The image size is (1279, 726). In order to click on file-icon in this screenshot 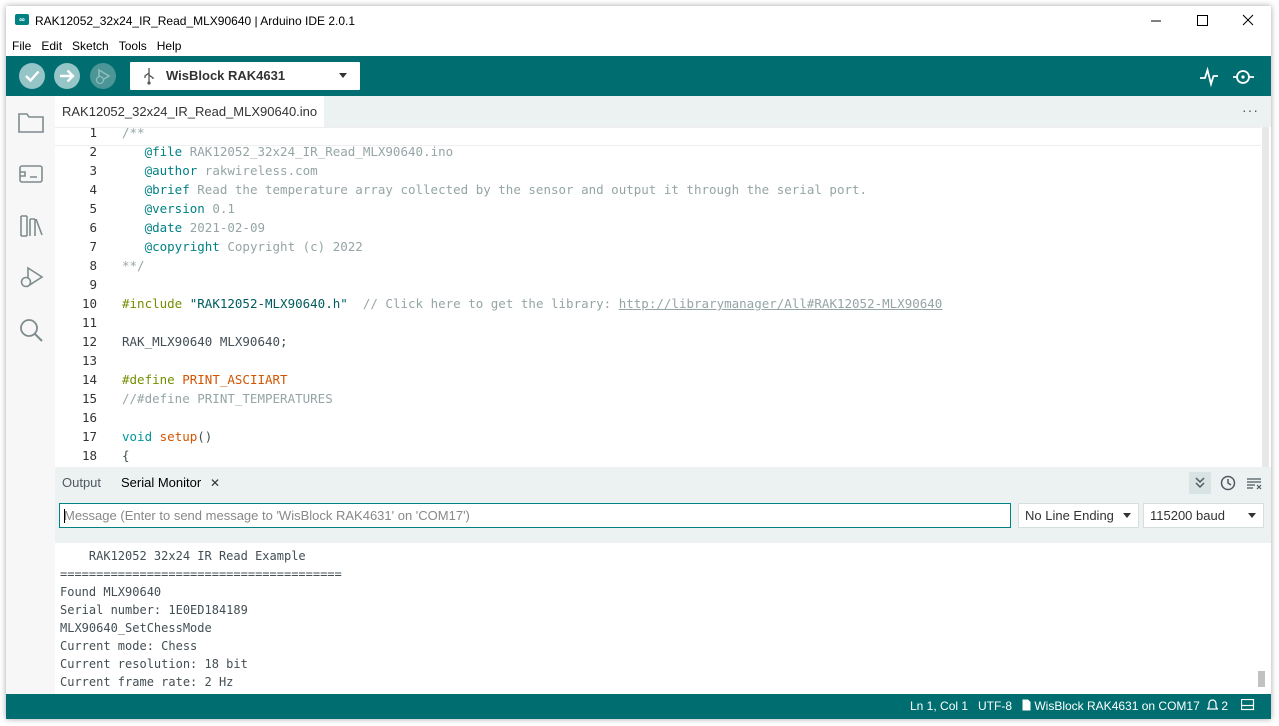, I will do `click(1026, 705)`.